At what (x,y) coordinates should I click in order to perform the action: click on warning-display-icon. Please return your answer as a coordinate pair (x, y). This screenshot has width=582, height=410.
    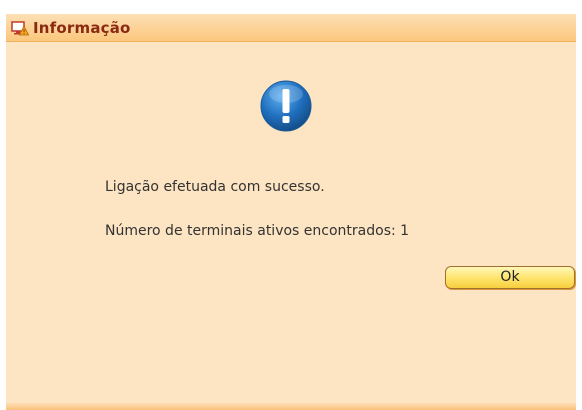
    Looking at the image, I should click on (20, 28).